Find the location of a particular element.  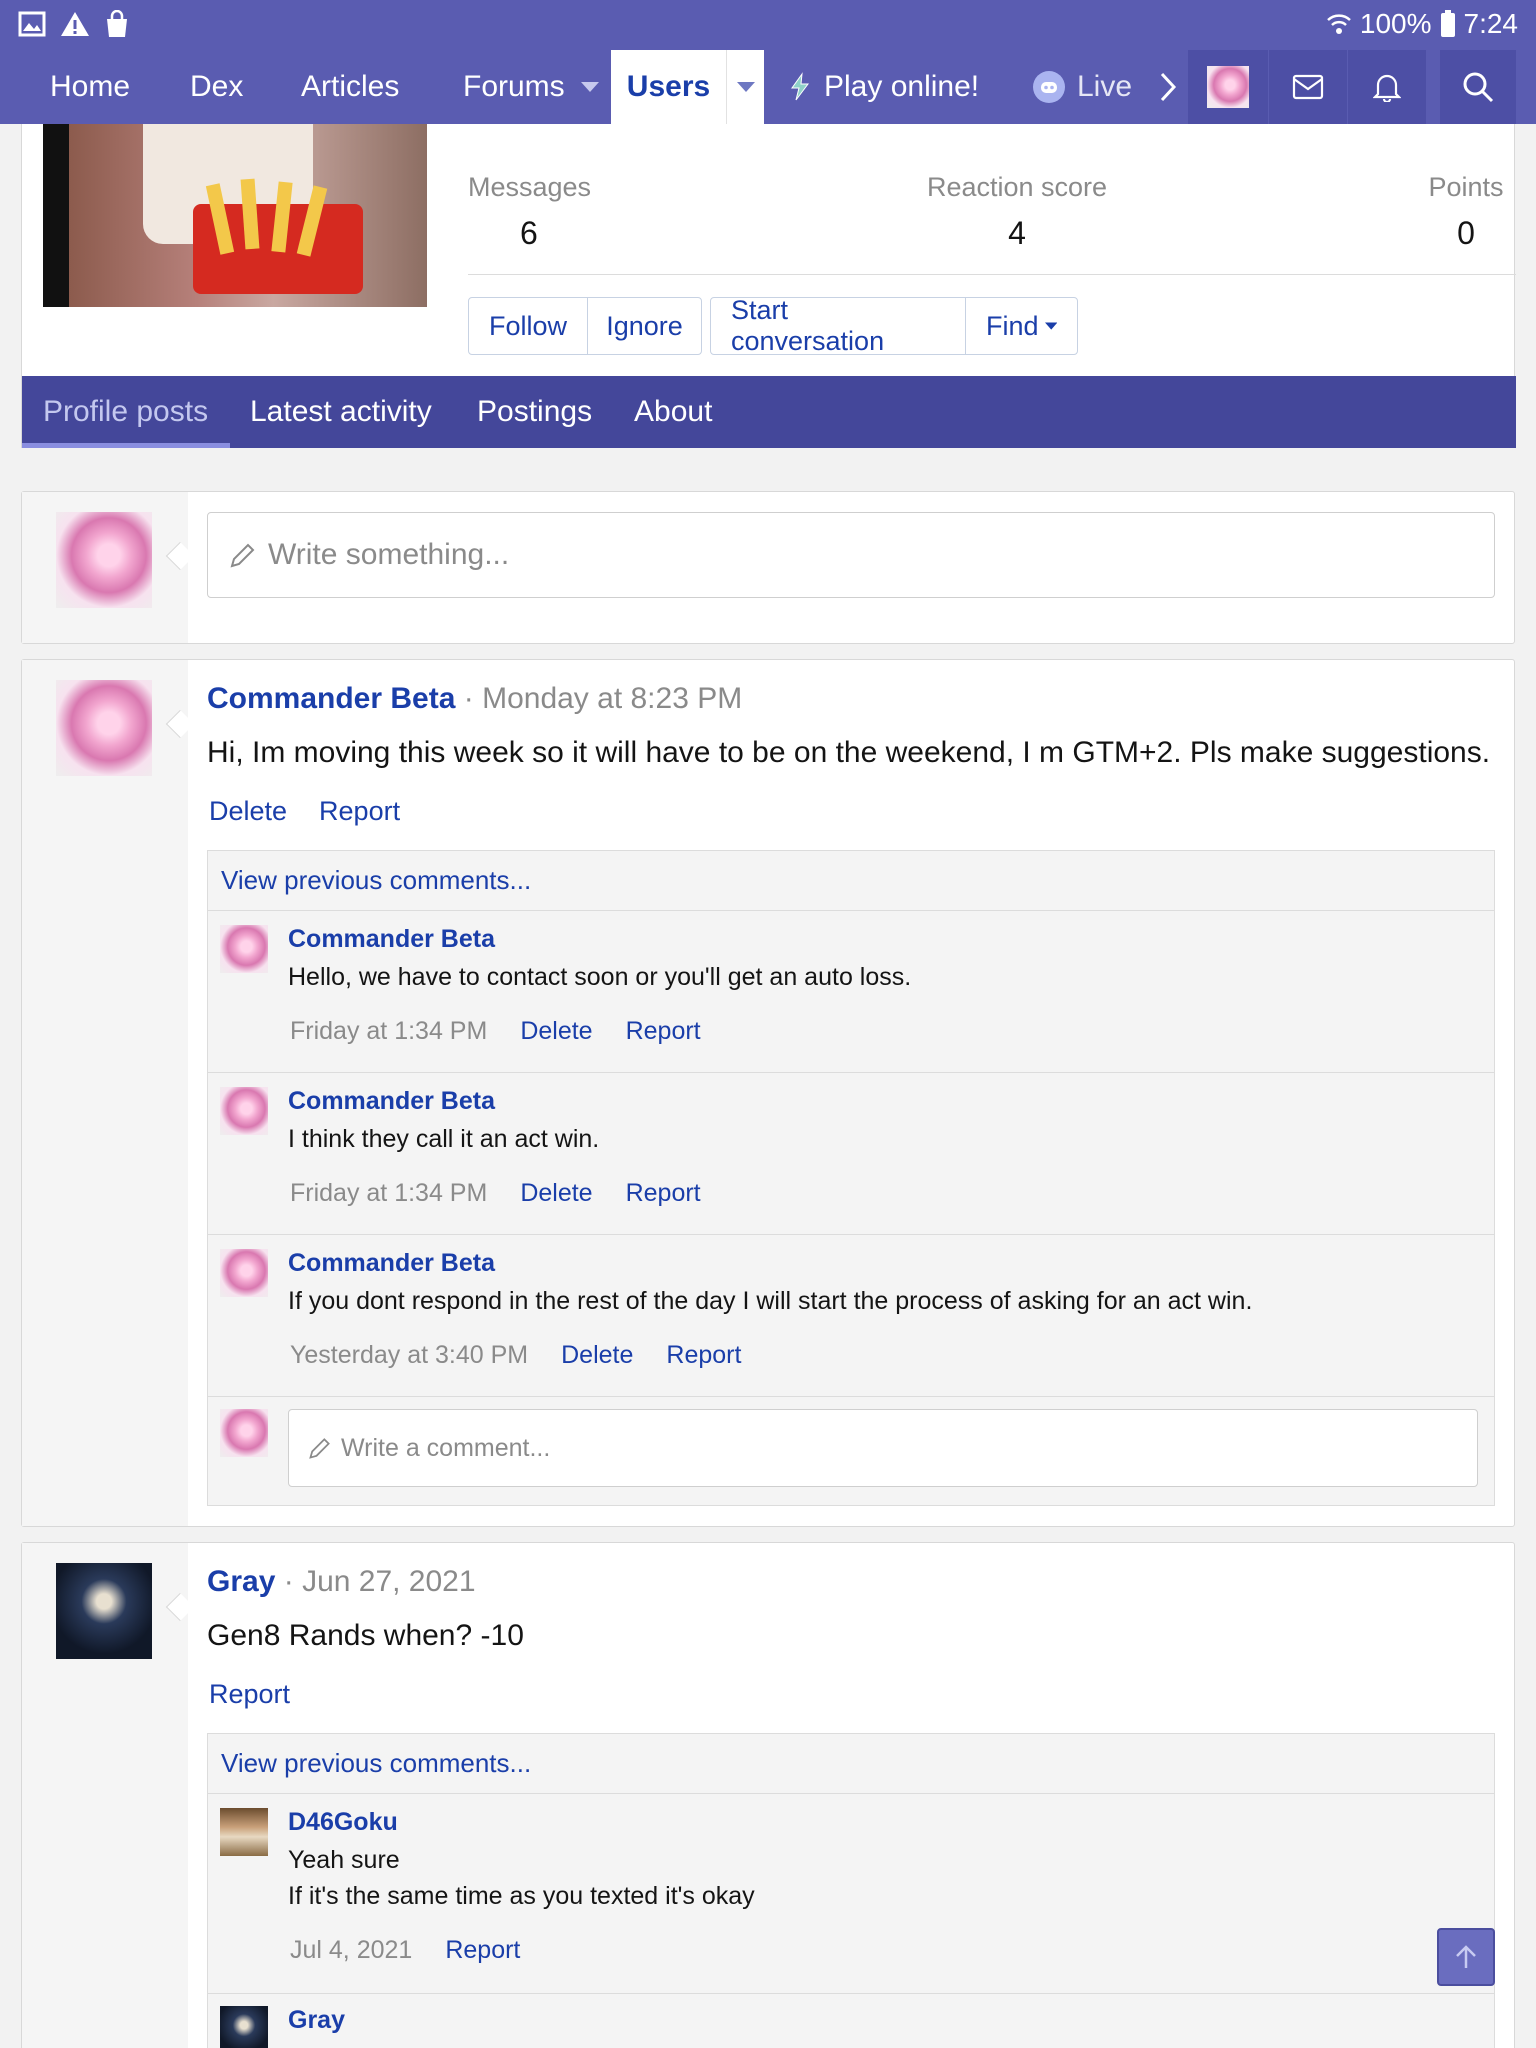

start-conversation-button: Start conversation is located at coordinates (838, 325).